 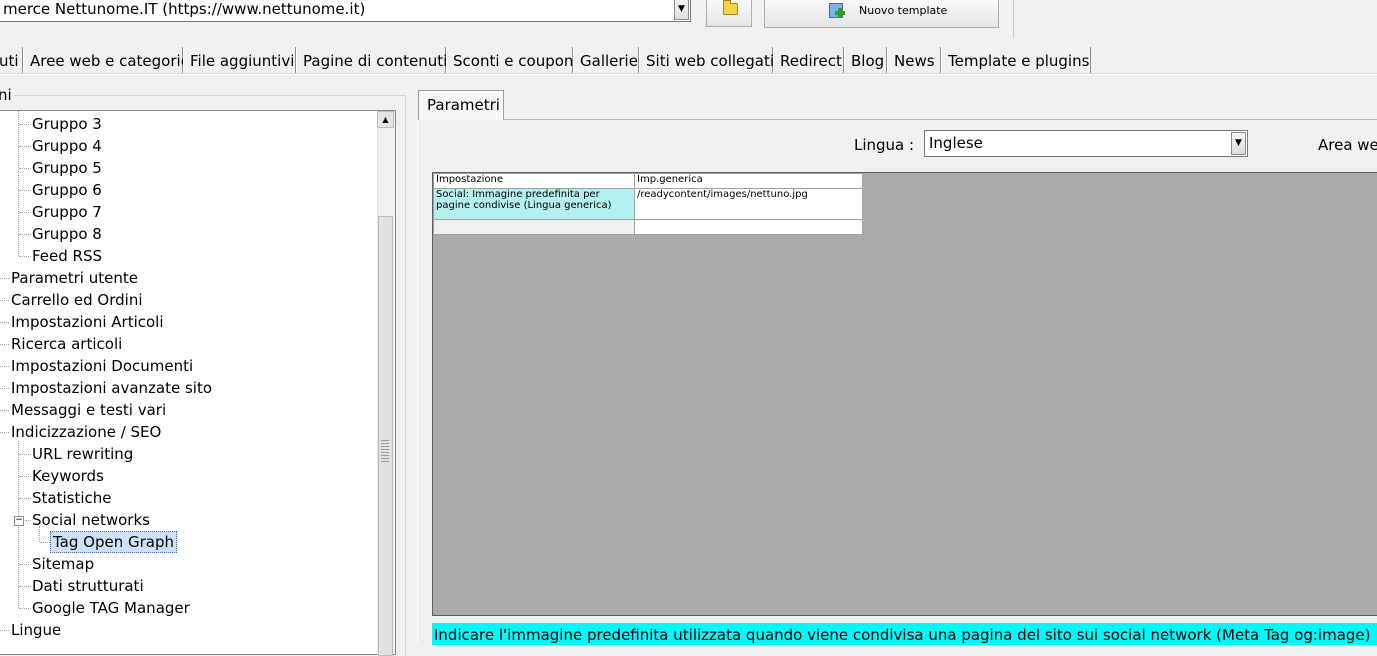 What do you see at coordinates (903, 10) in the screenshot?
I see `new-template-label: Nuovo template` at bounding box center [903, 10].